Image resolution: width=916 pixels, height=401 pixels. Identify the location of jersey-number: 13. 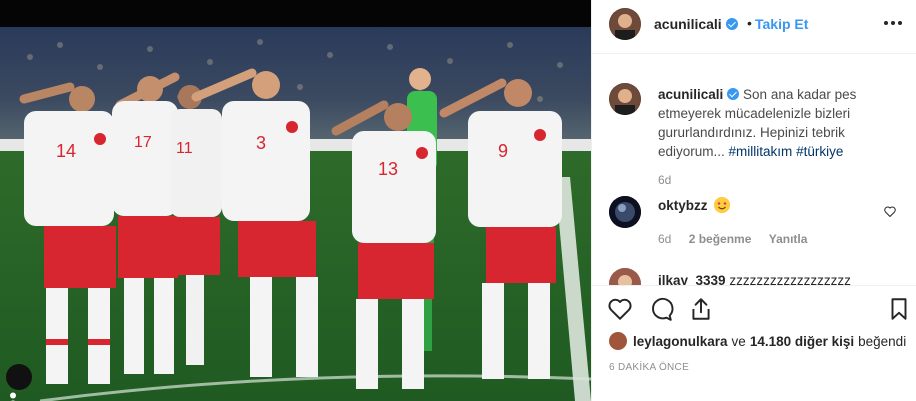
(388, 169).